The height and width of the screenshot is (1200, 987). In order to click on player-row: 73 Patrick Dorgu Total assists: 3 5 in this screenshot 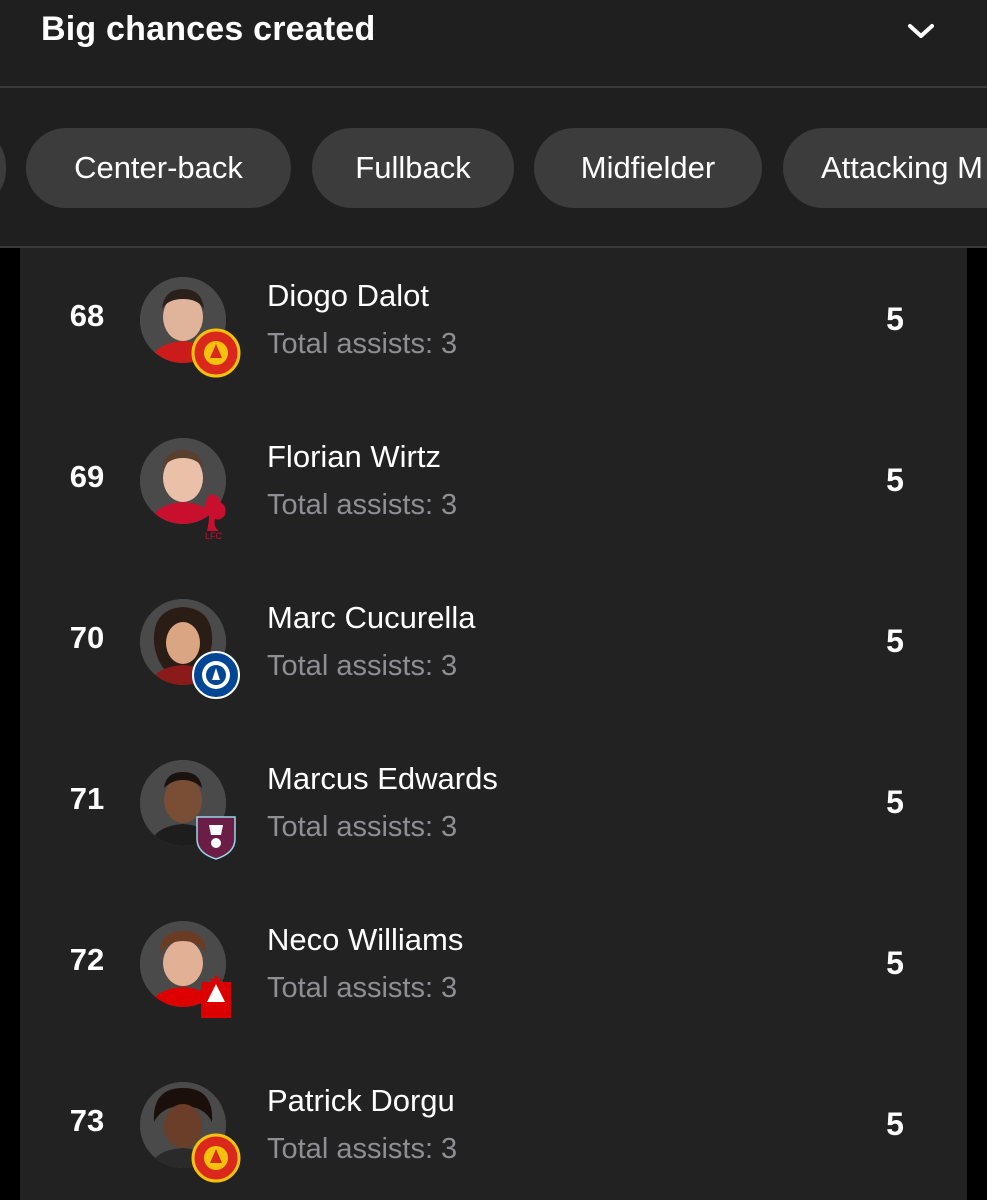, I will do `click(493, 1126)`.